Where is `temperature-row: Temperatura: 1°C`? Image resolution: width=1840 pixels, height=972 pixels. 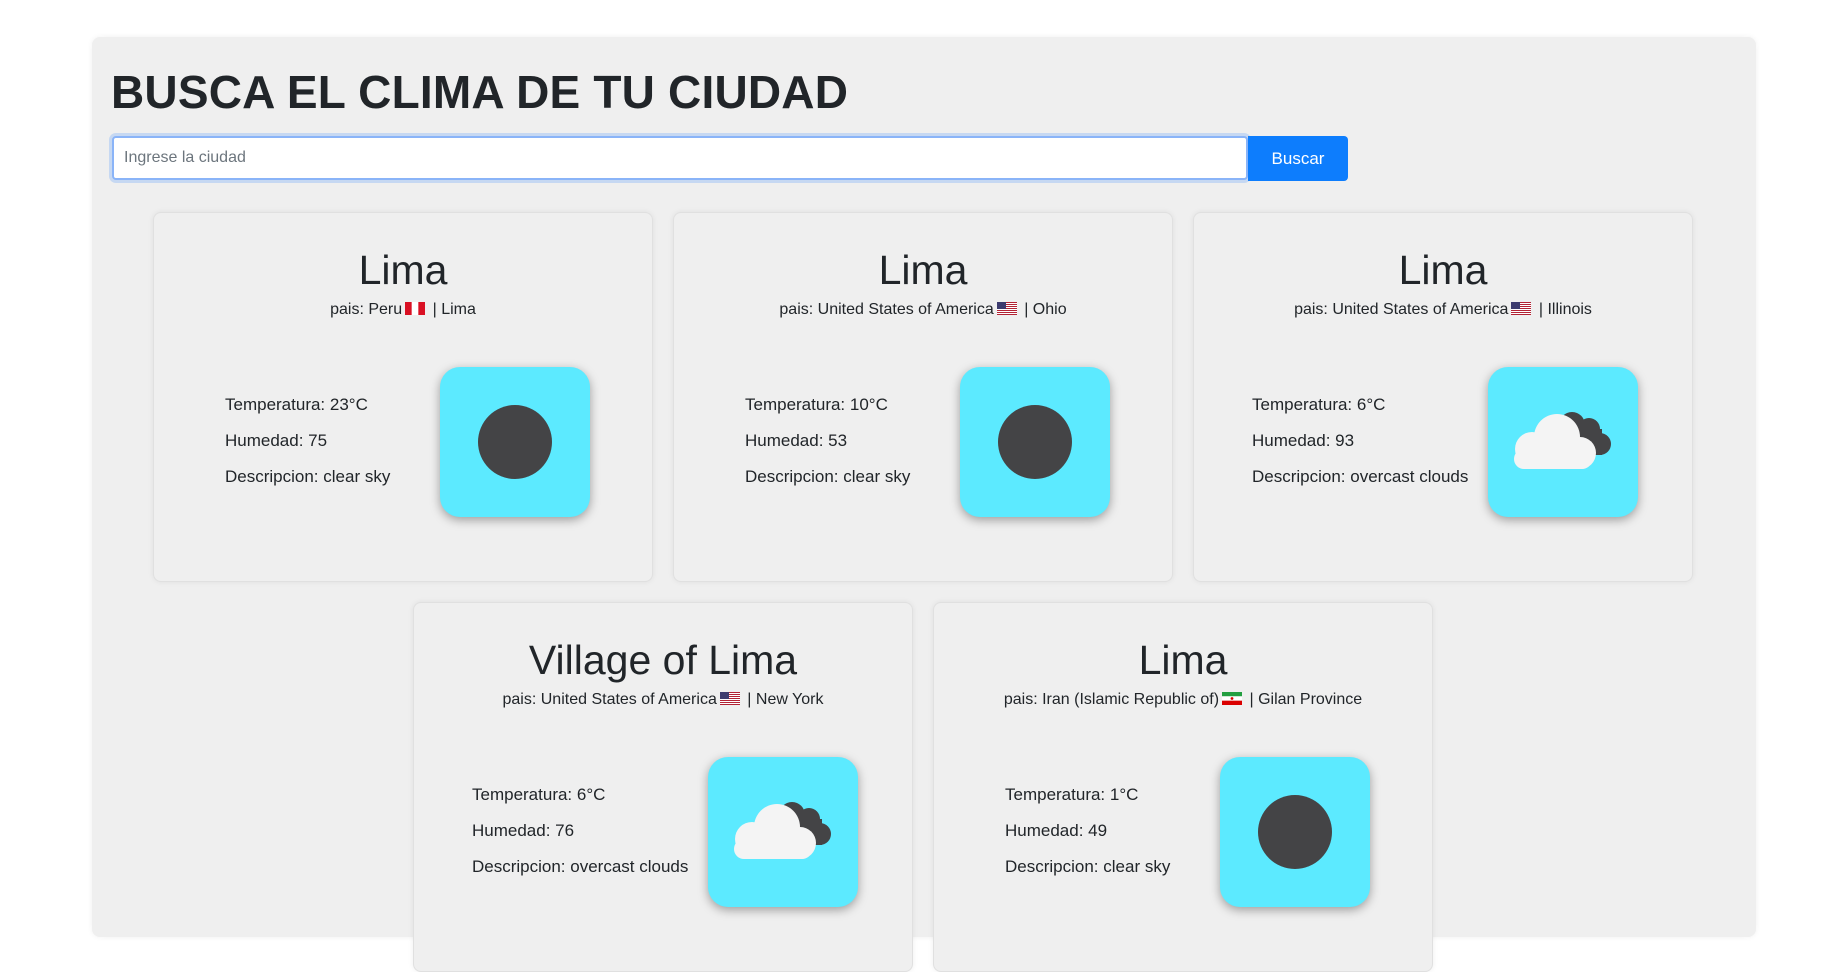
temperature-row: Temperatura: 1°C is located at coordinates (1087, 802).